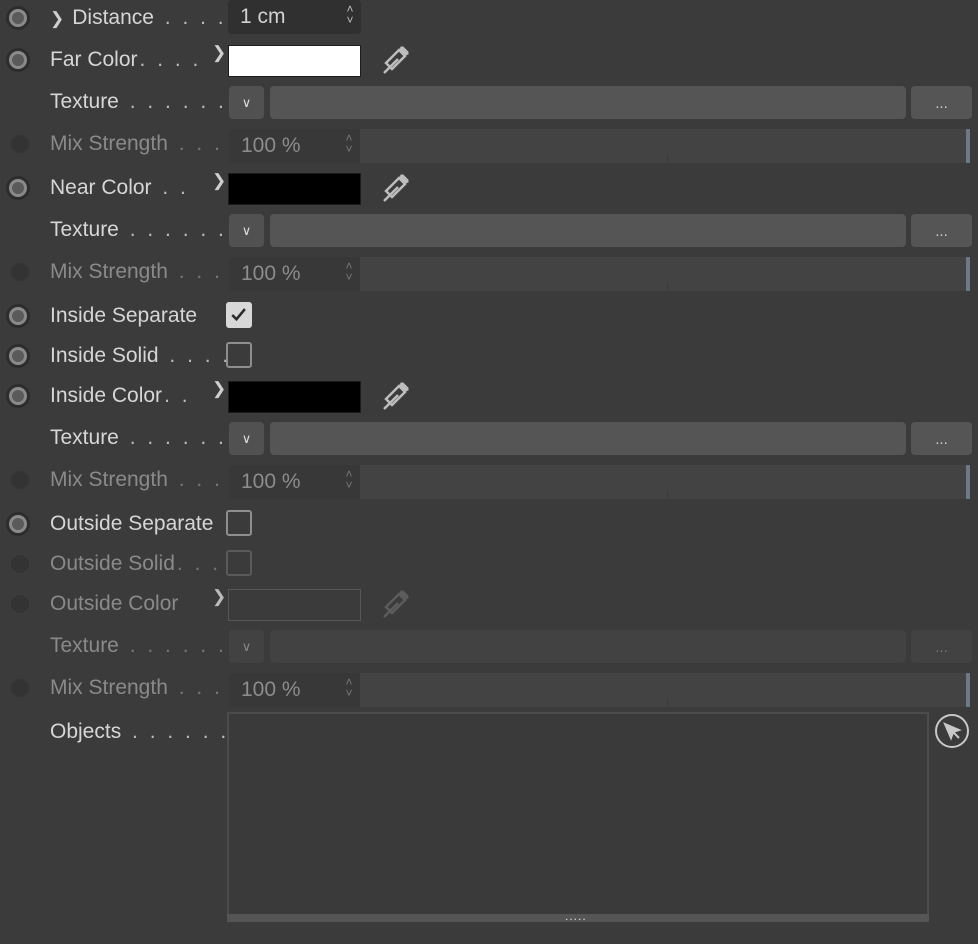 The height and width of the screenshot is (944, 978). I want to click on distance-label: Distance, so click(113, 17).